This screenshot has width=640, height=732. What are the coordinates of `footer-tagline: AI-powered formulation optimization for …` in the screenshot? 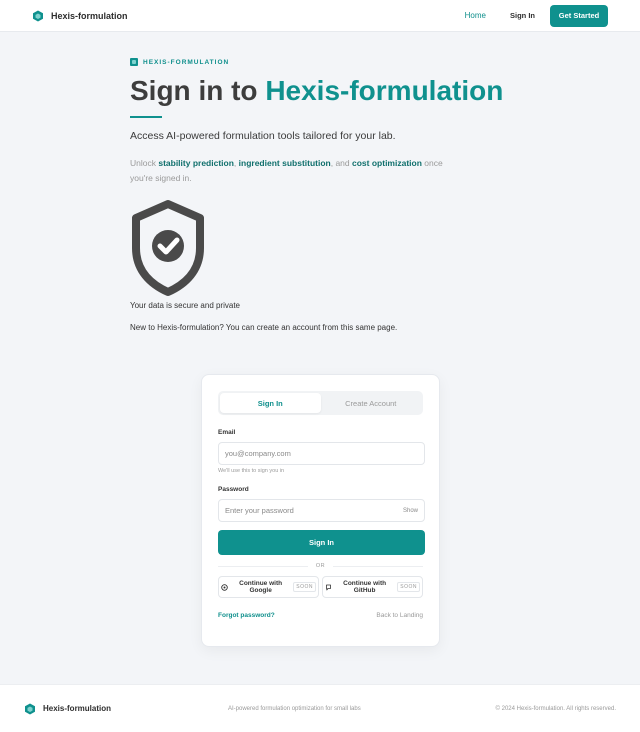 It's located at (294, 708).